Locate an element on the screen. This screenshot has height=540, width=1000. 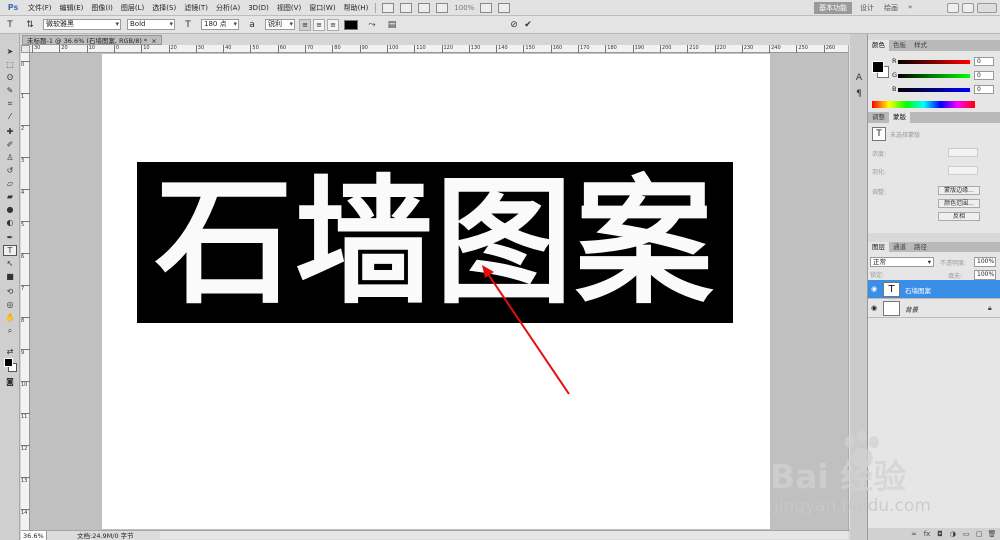
add-mask-icon: ◘ is located at coordinates (940, 534).